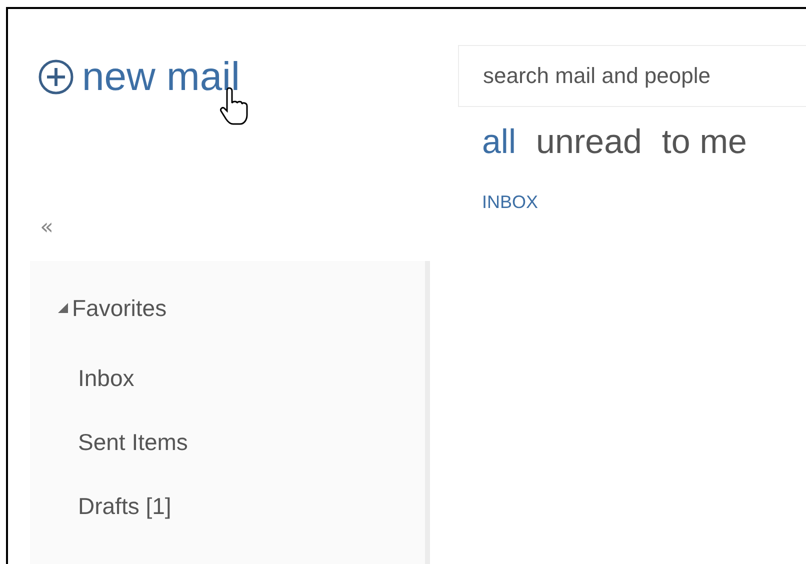 The image size is (806, 564). What do you see at coordinates (632, 76) in the screenshot?
I see `search-field: search mail and people` at bounding box center [632, 76].